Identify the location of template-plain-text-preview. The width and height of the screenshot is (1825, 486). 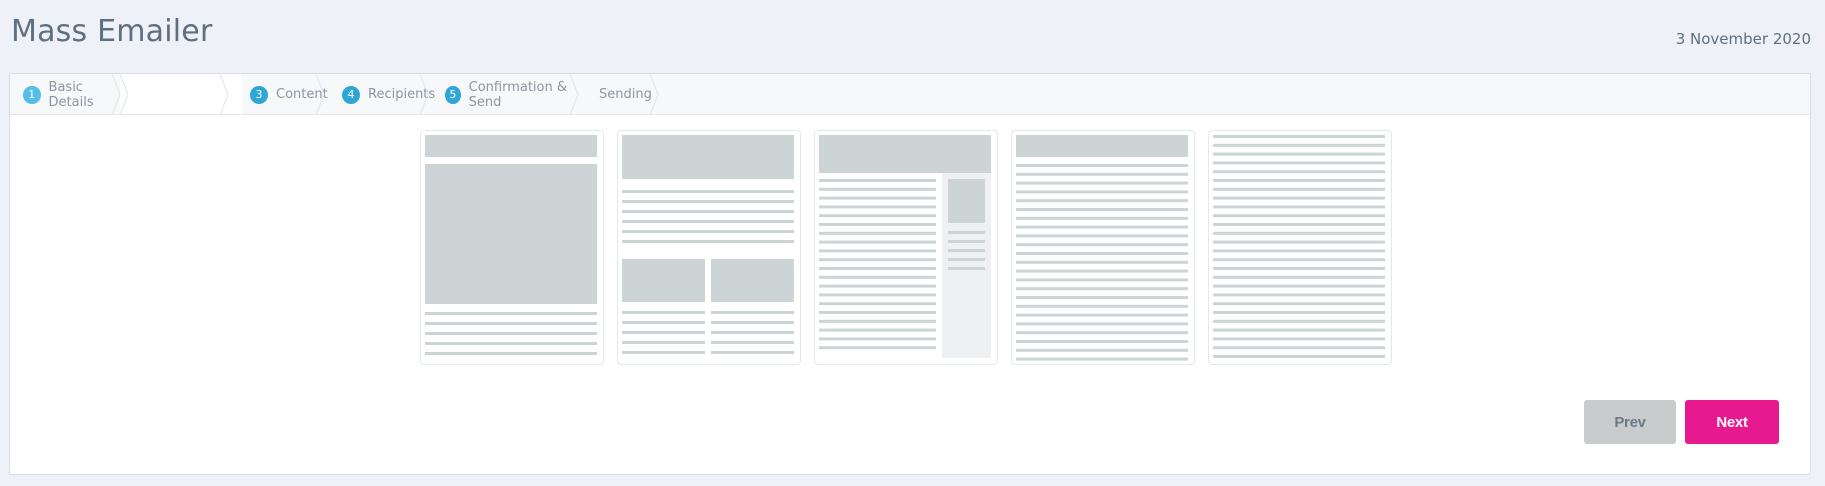
(1299, 246).